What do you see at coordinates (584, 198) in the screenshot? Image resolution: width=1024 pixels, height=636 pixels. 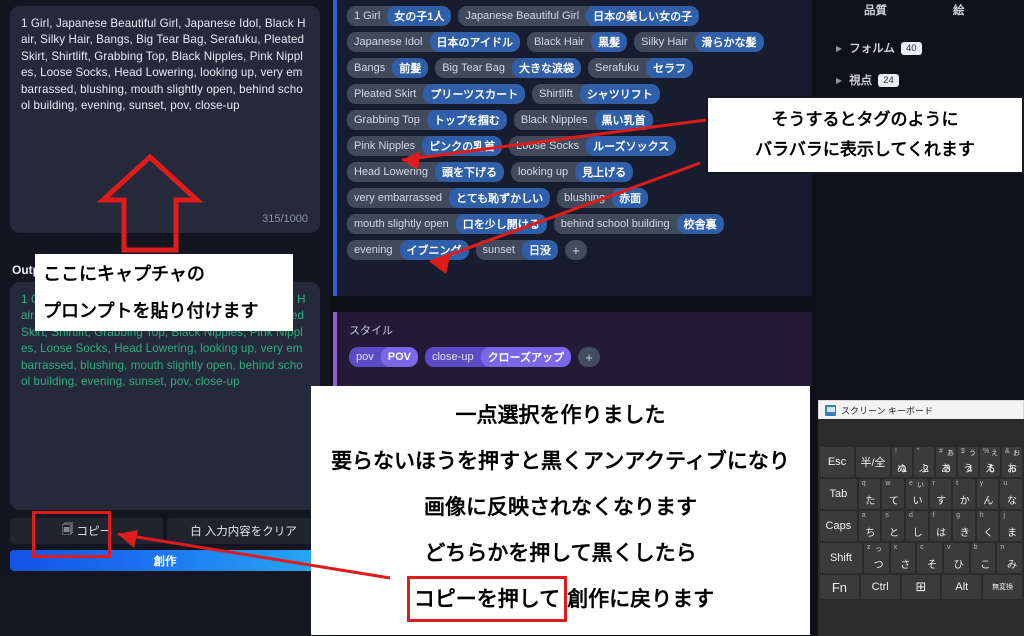 I see `tag-chip-en: blushing` at bounding box center [584, 198].